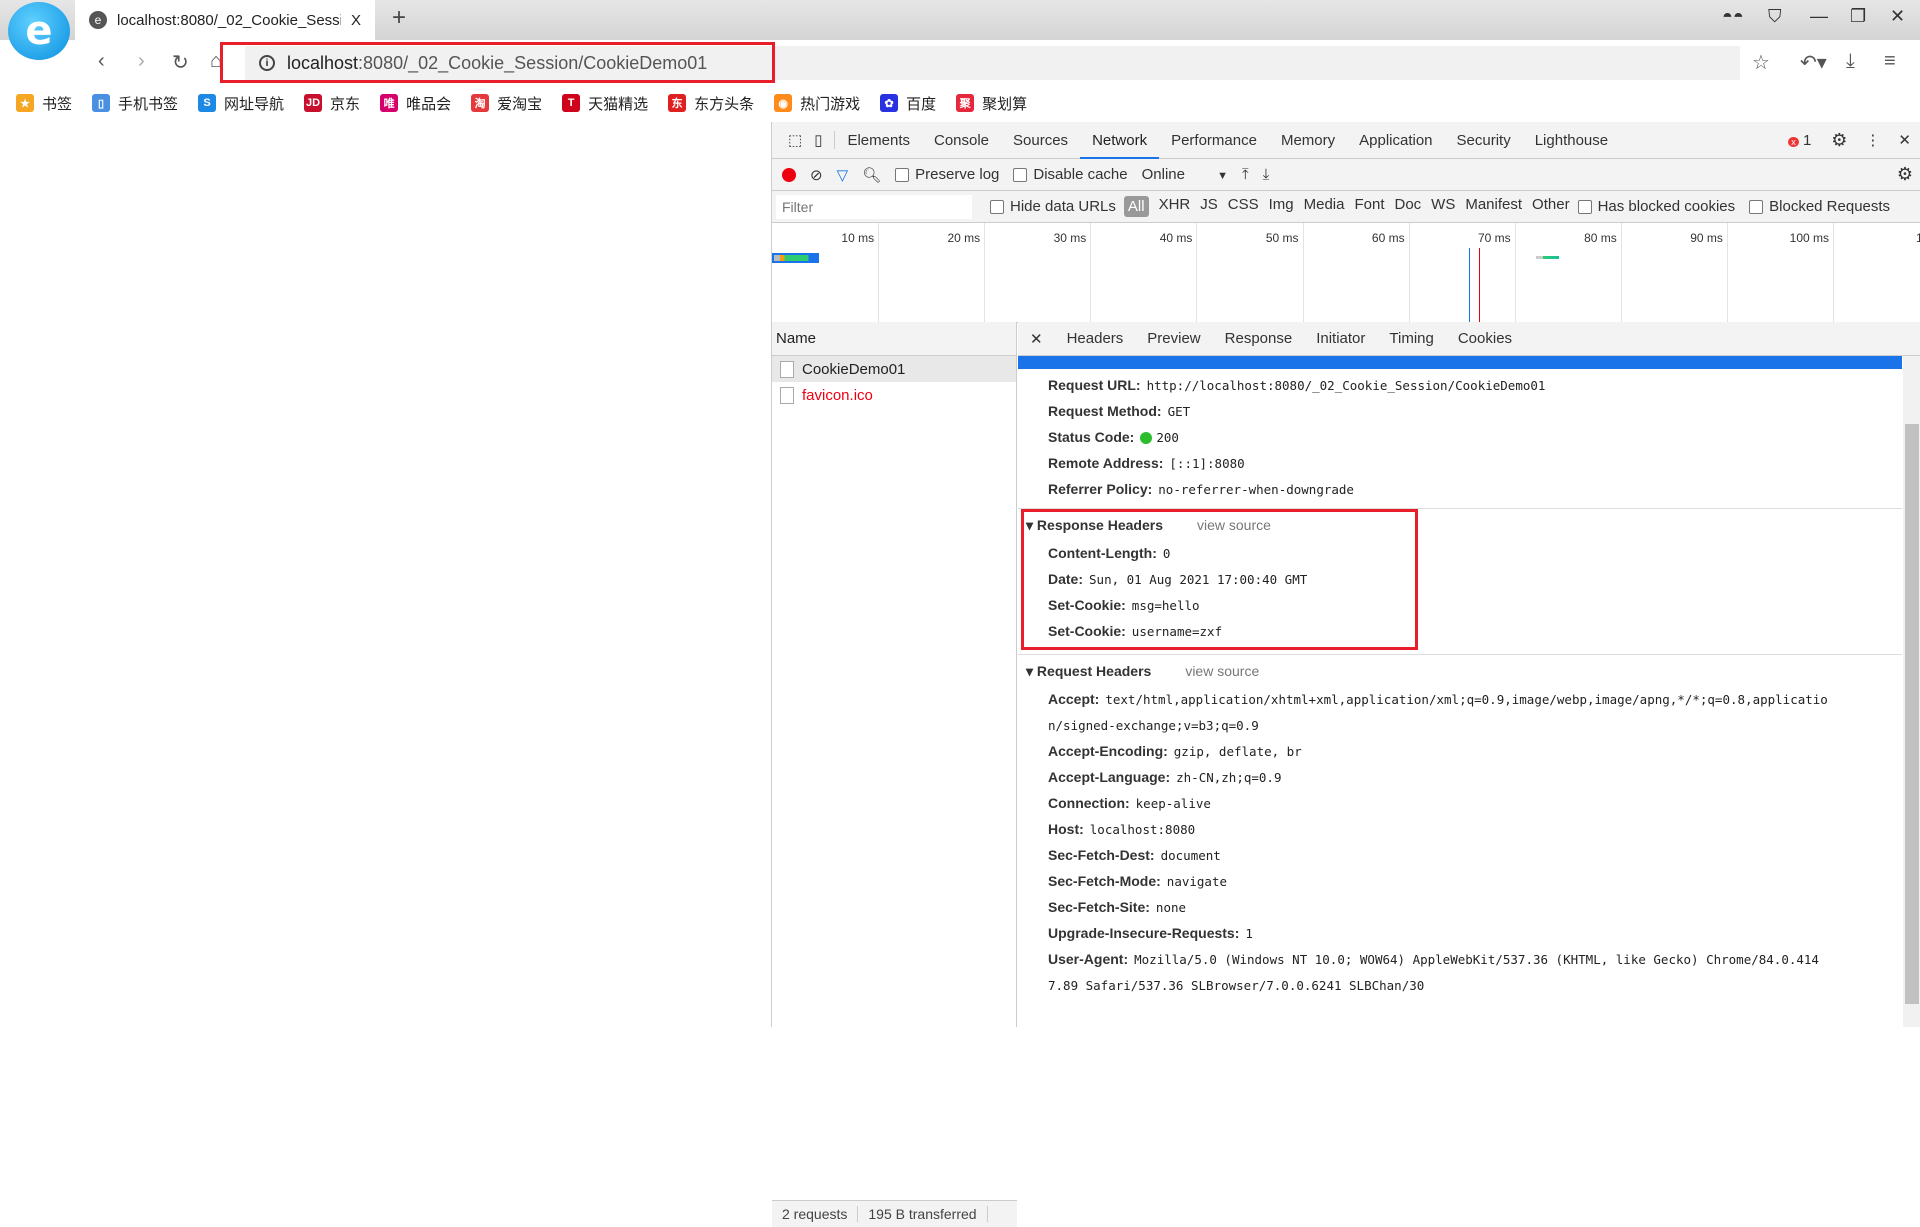 The height and width of the screenshot is (1227, 1920). What do you see at coordinates (991, 103) in the screenshot?
I see `bookmark-item: 聚聚划算` at bounding box center [991, 103].